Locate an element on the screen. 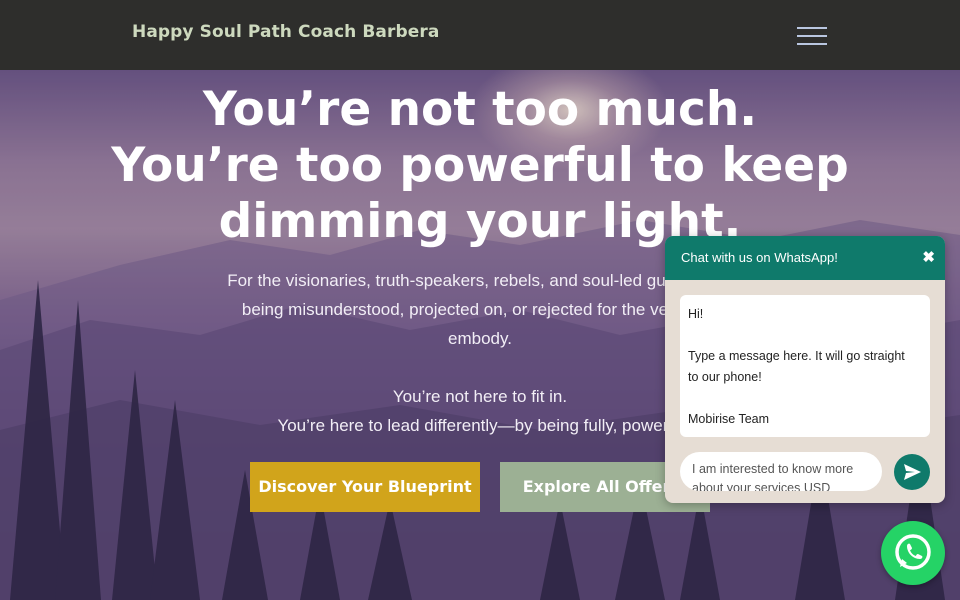  message-line: to our phone! is located at coordinates (725, 377).